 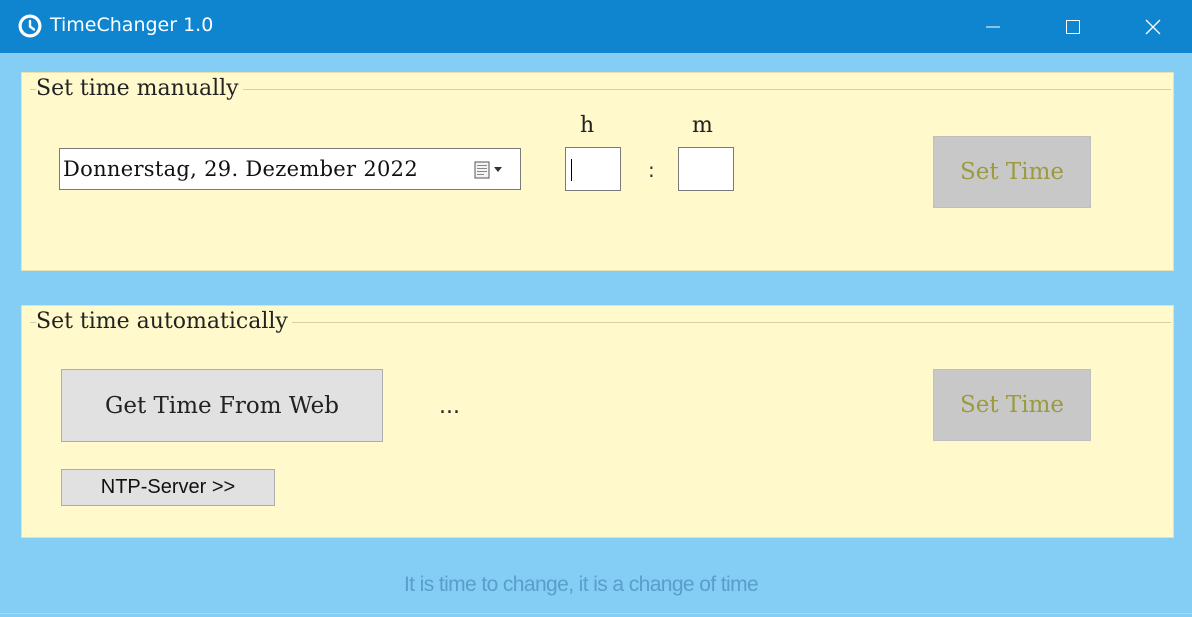 I want to click on hour-label: h, so click(x=587, y=125).